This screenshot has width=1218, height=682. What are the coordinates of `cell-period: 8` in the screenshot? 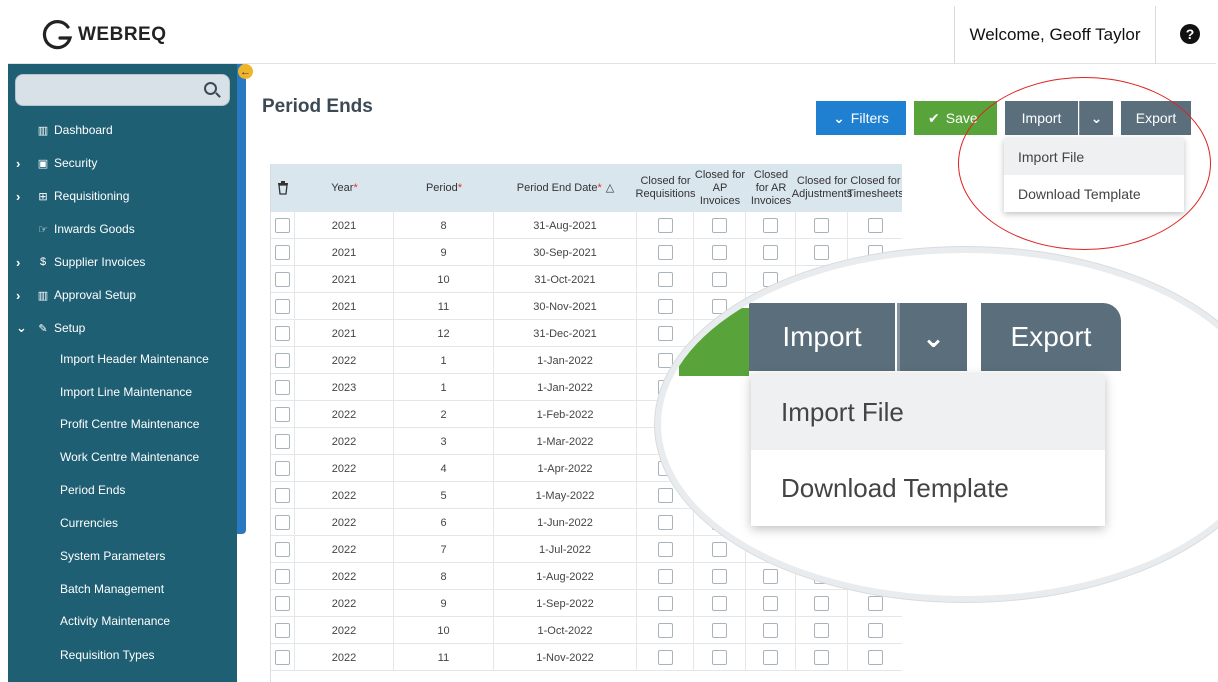 It's located at (444, 576).